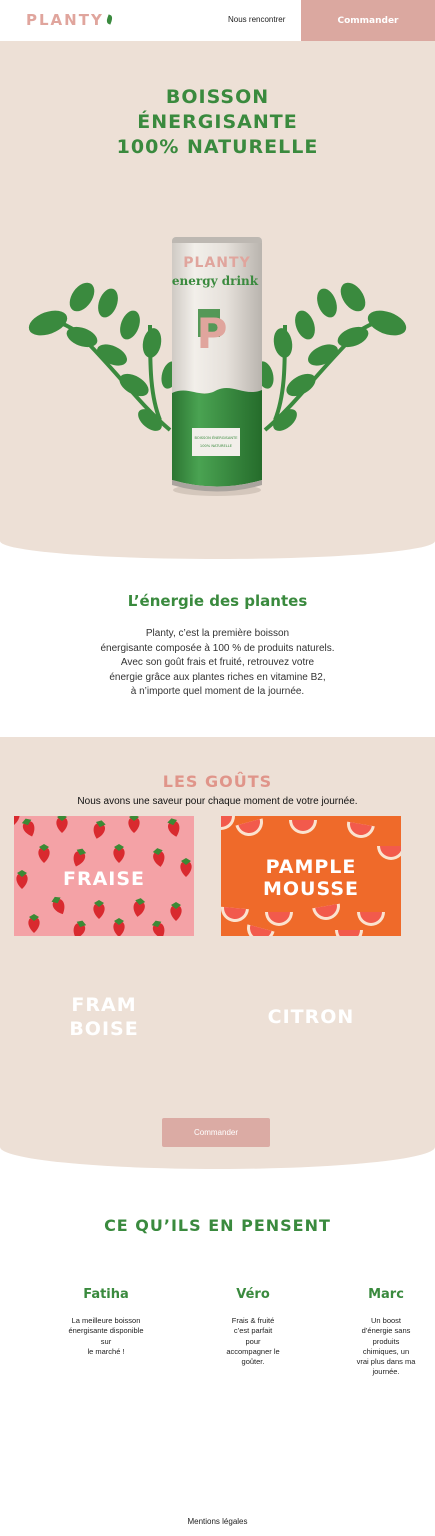 The height and width of the screenshot is (1536, 435). Describe the element at coordinates (106, 1331) in the screenshot. I see `review-line: énergisante disponible` at that location.